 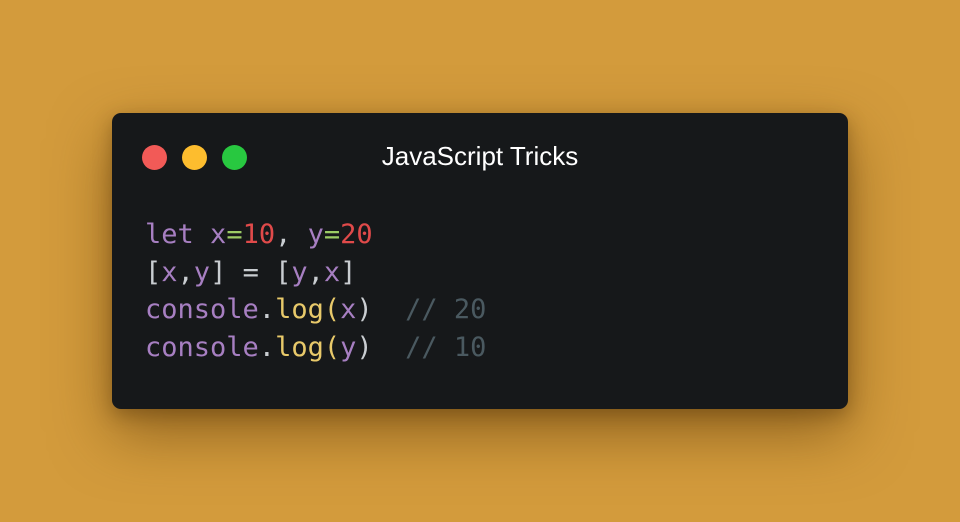 I want to click on code-line: [x,y] = [y,x], so click(x=315, y=273).